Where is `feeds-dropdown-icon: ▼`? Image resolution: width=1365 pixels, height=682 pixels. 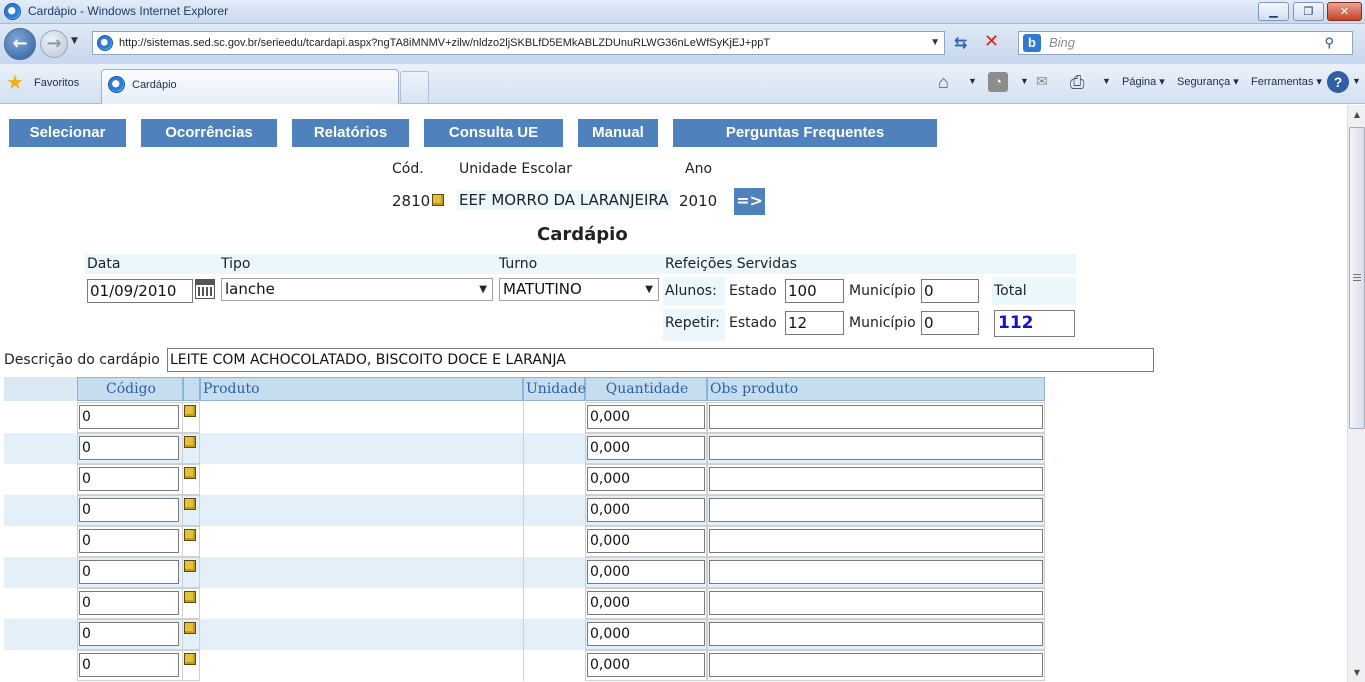 feeds-dropdown-icon: ▼ is located at coordinates (1024, 81).